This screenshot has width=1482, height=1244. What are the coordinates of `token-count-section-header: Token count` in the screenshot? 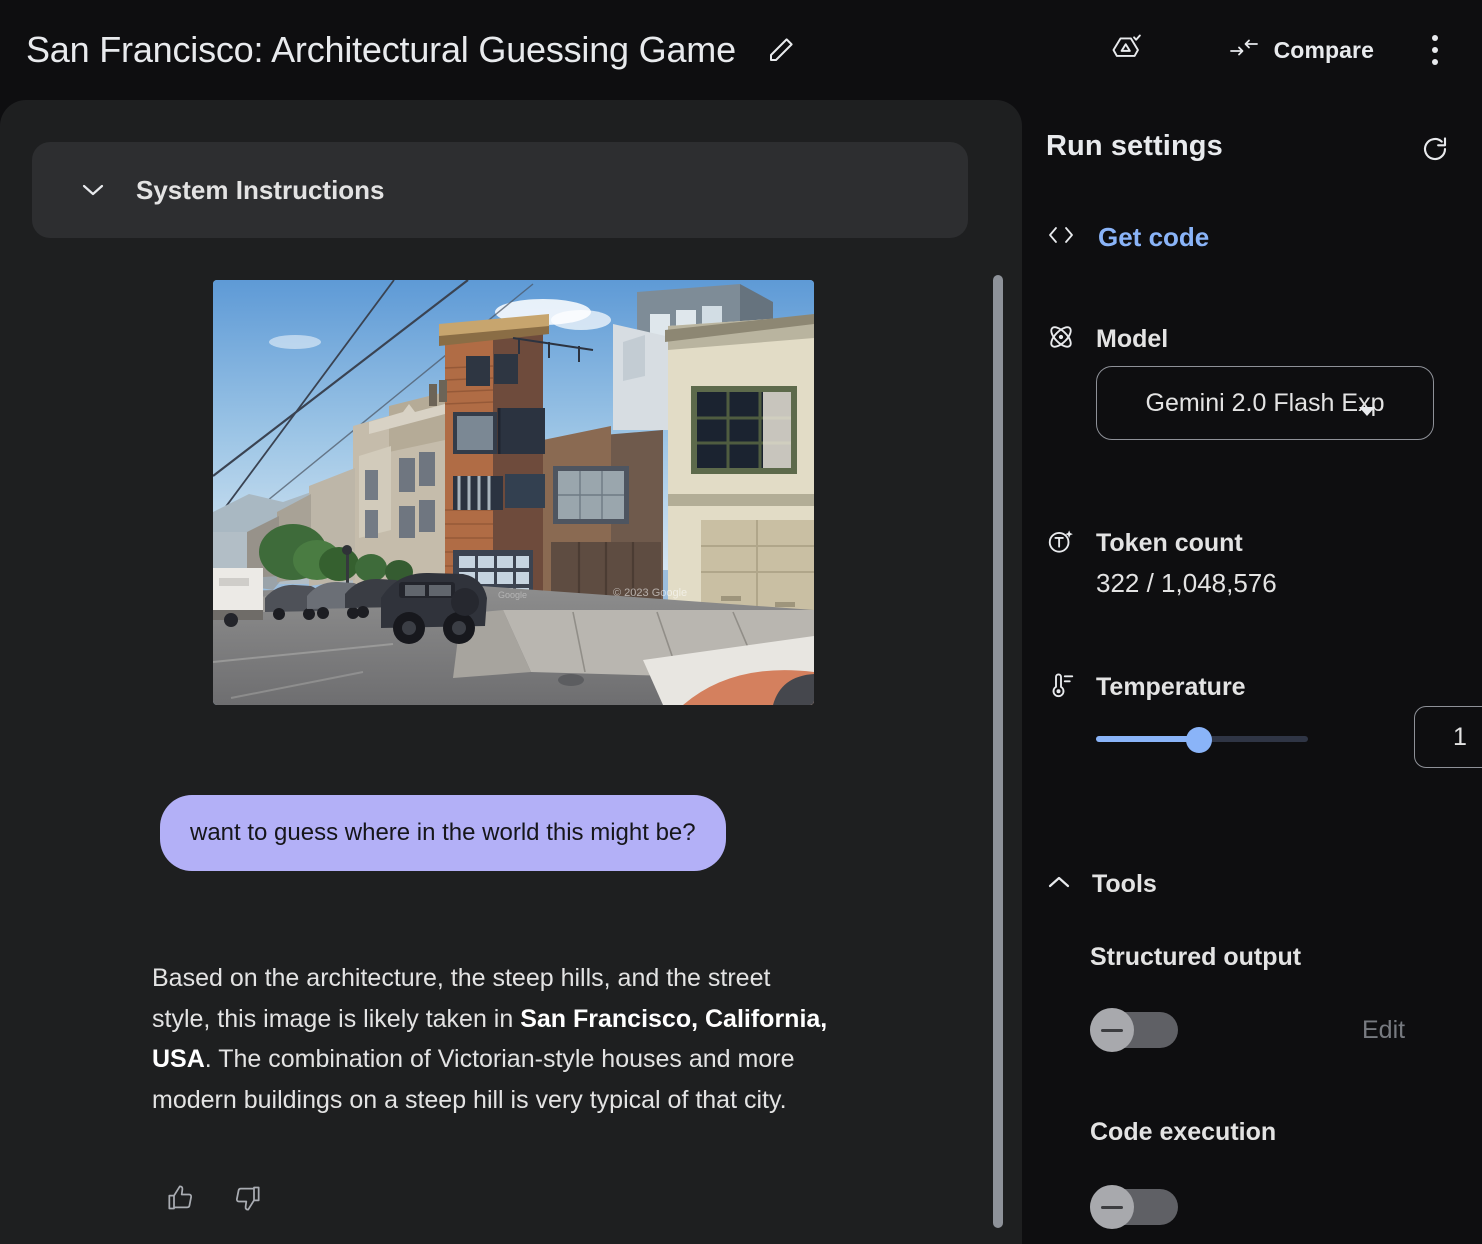 It's located at (1144, 543).